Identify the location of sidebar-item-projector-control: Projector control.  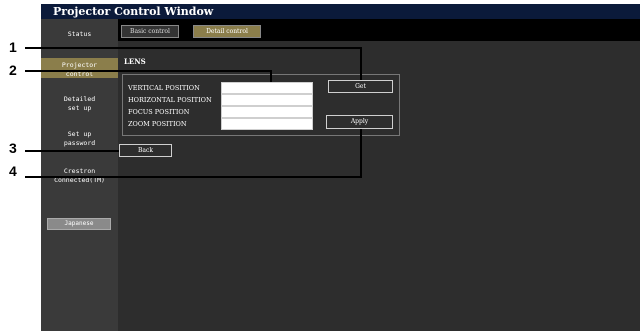
(79, 68).